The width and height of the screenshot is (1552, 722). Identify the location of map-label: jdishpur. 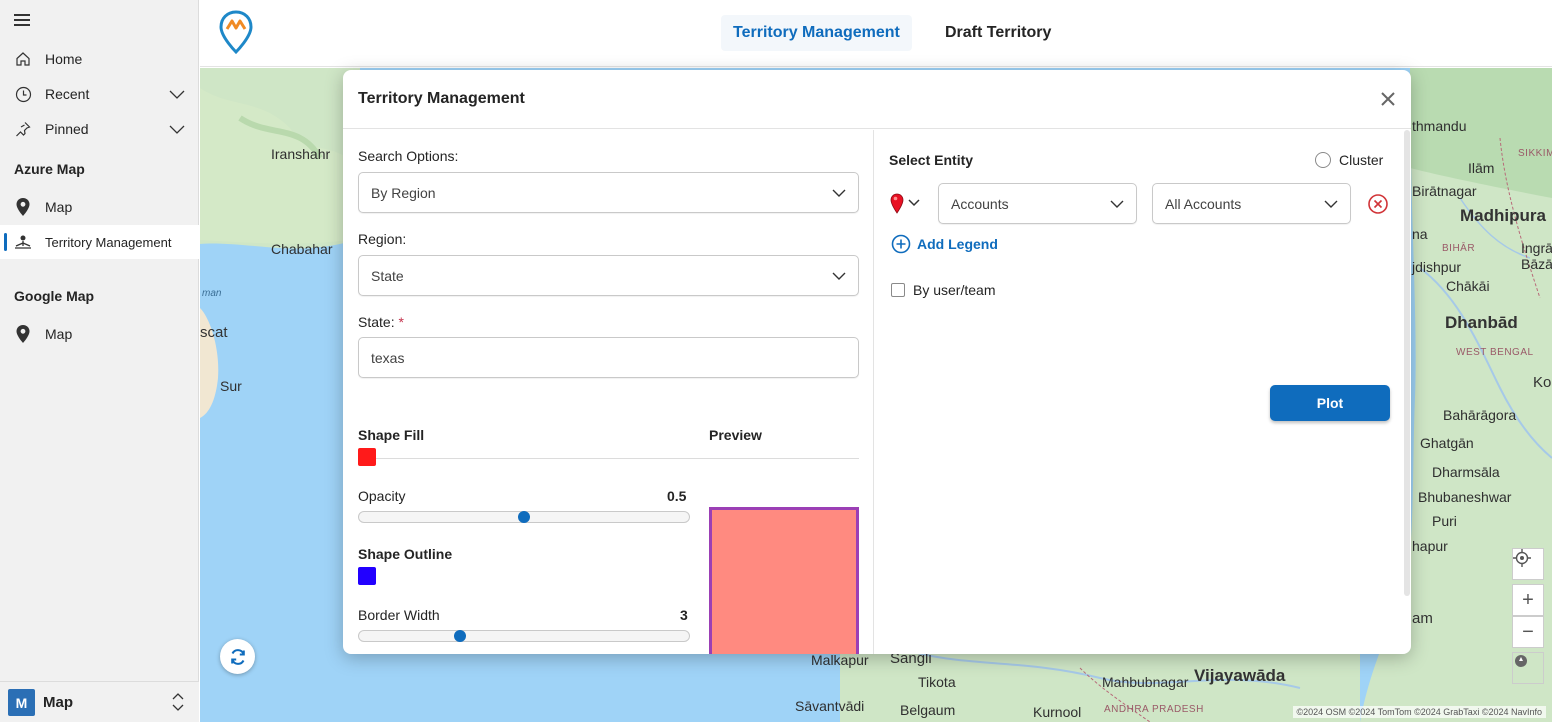
(1437, 267).